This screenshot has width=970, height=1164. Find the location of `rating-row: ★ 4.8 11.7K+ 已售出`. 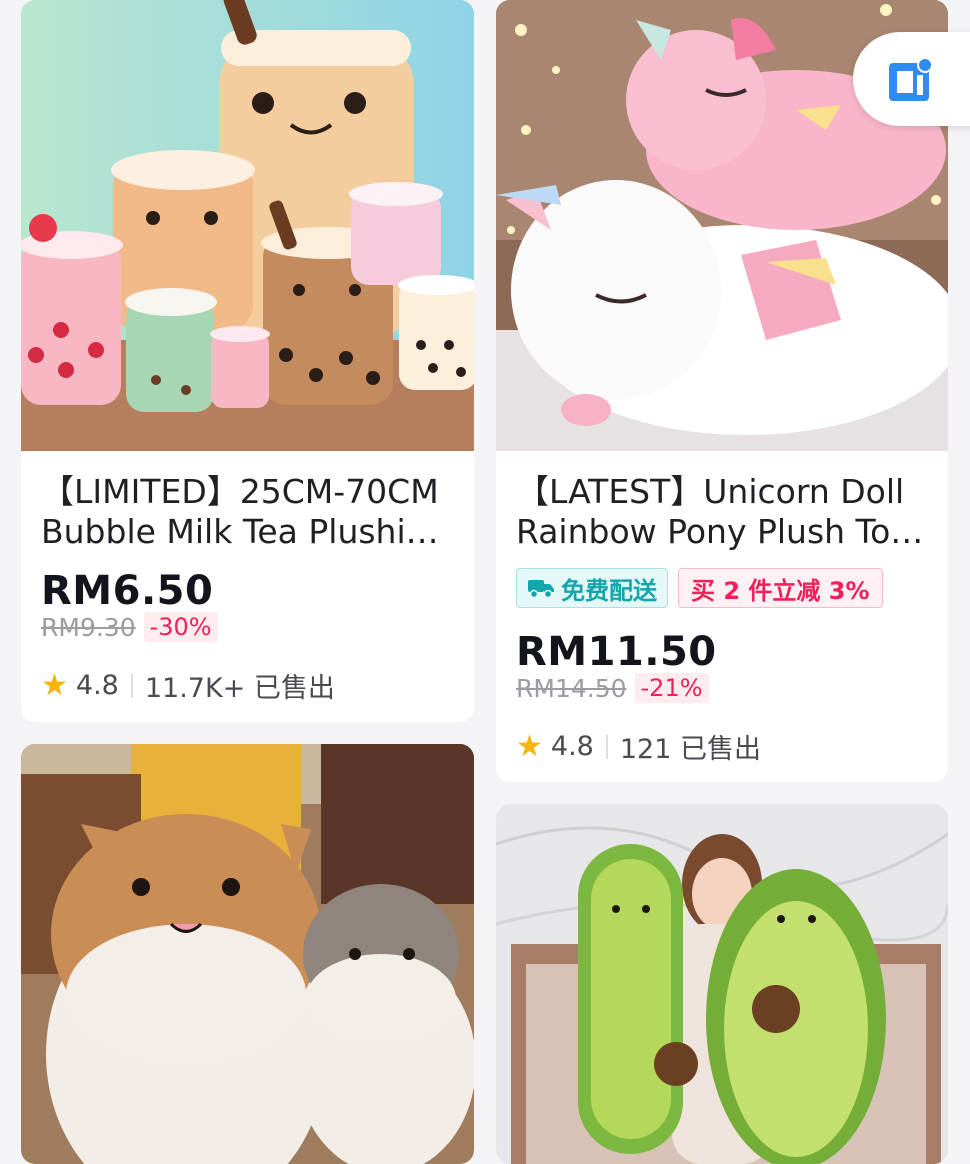

rating-row: ★ 4.8 11.7K+ 已售出 is located at coordinates (188, 685).